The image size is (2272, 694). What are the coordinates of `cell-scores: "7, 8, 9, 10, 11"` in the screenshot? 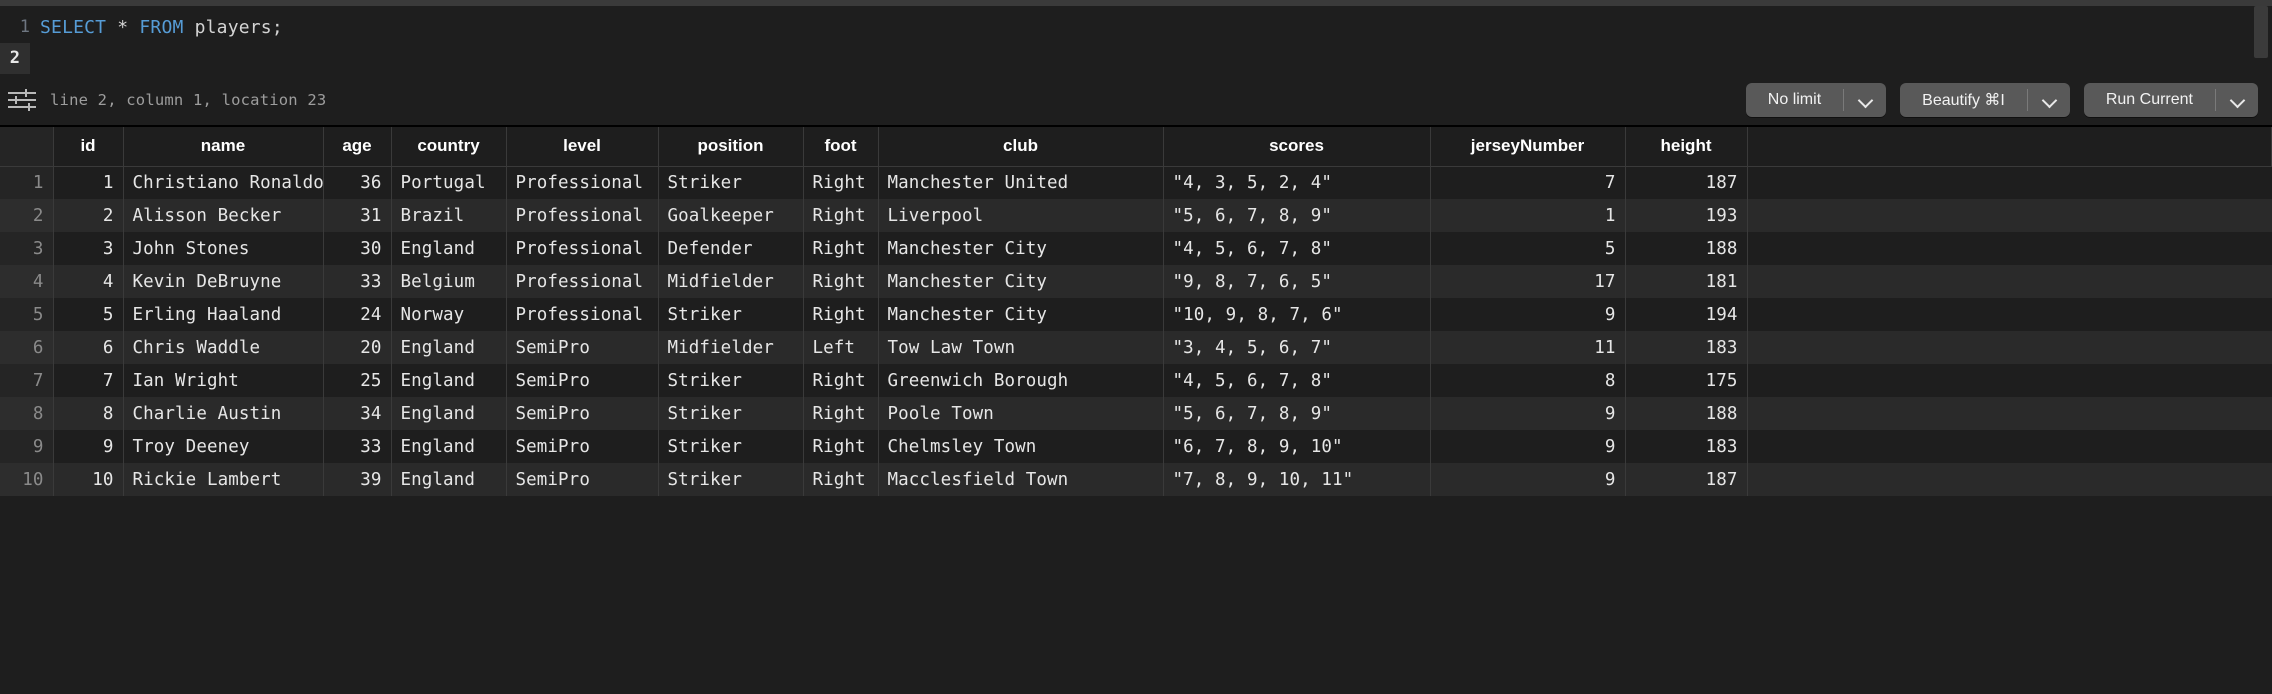 It's located at (1297, 479).